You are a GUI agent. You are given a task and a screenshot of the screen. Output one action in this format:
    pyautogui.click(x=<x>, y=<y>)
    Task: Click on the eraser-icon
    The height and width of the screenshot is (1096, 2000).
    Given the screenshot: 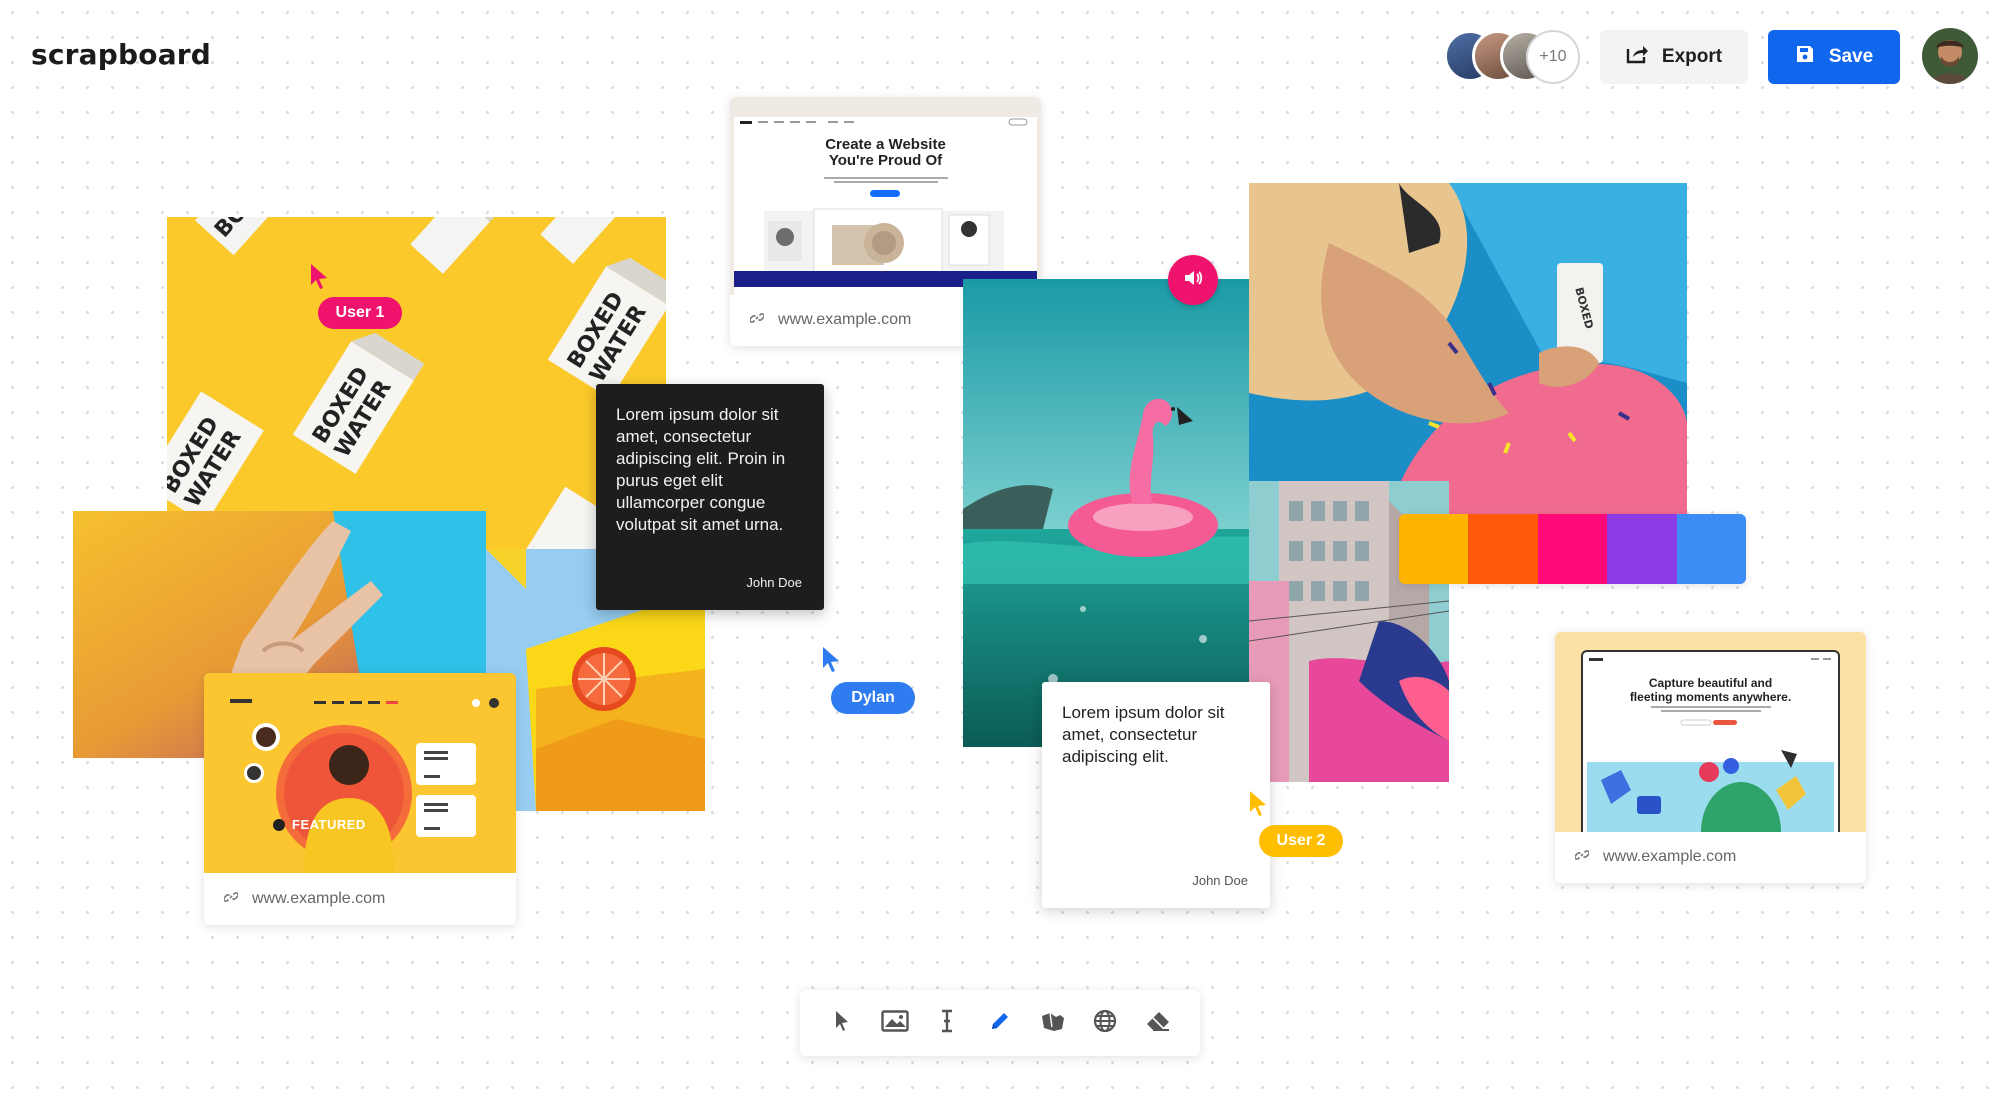 What is the action you would take?
    pyautogui.click(x=1158, y=1023)
    